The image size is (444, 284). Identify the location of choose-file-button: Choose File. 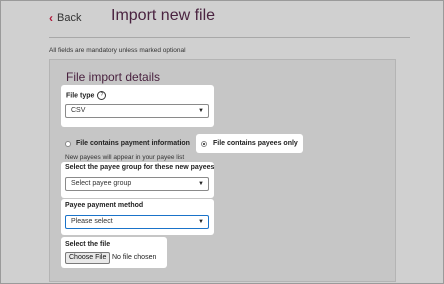
(88, 258).